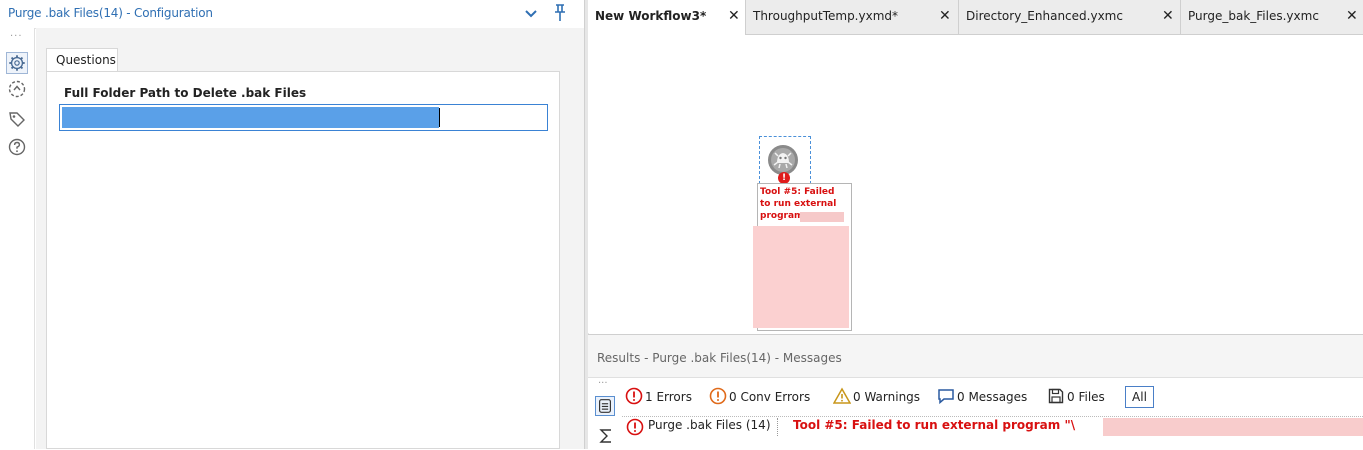 The image size is (1363, 450). Describe the element at coordinates (668, 397) in the screenshot. I see `filter-errors-label: 1 Errors` at that location.